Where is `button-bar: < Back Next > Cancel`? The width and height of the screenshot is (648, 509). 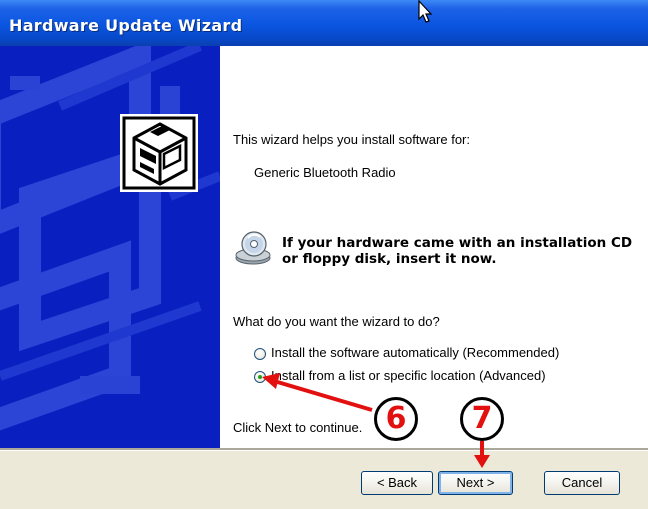 button-bar: < Back Next > Cancel is located at coordinates (324, 480).